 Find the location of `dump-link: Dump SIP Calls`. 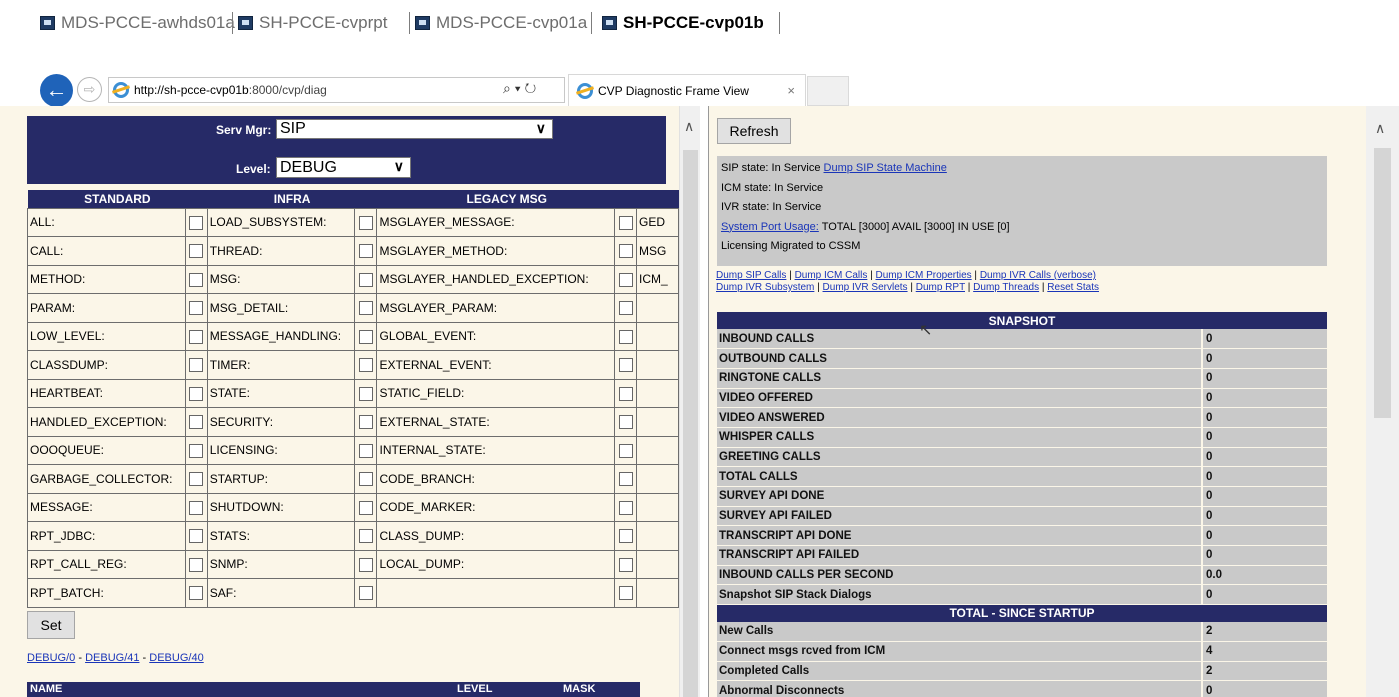

dump-link: Dump SIP Calls is located at coordinates (751, 275).